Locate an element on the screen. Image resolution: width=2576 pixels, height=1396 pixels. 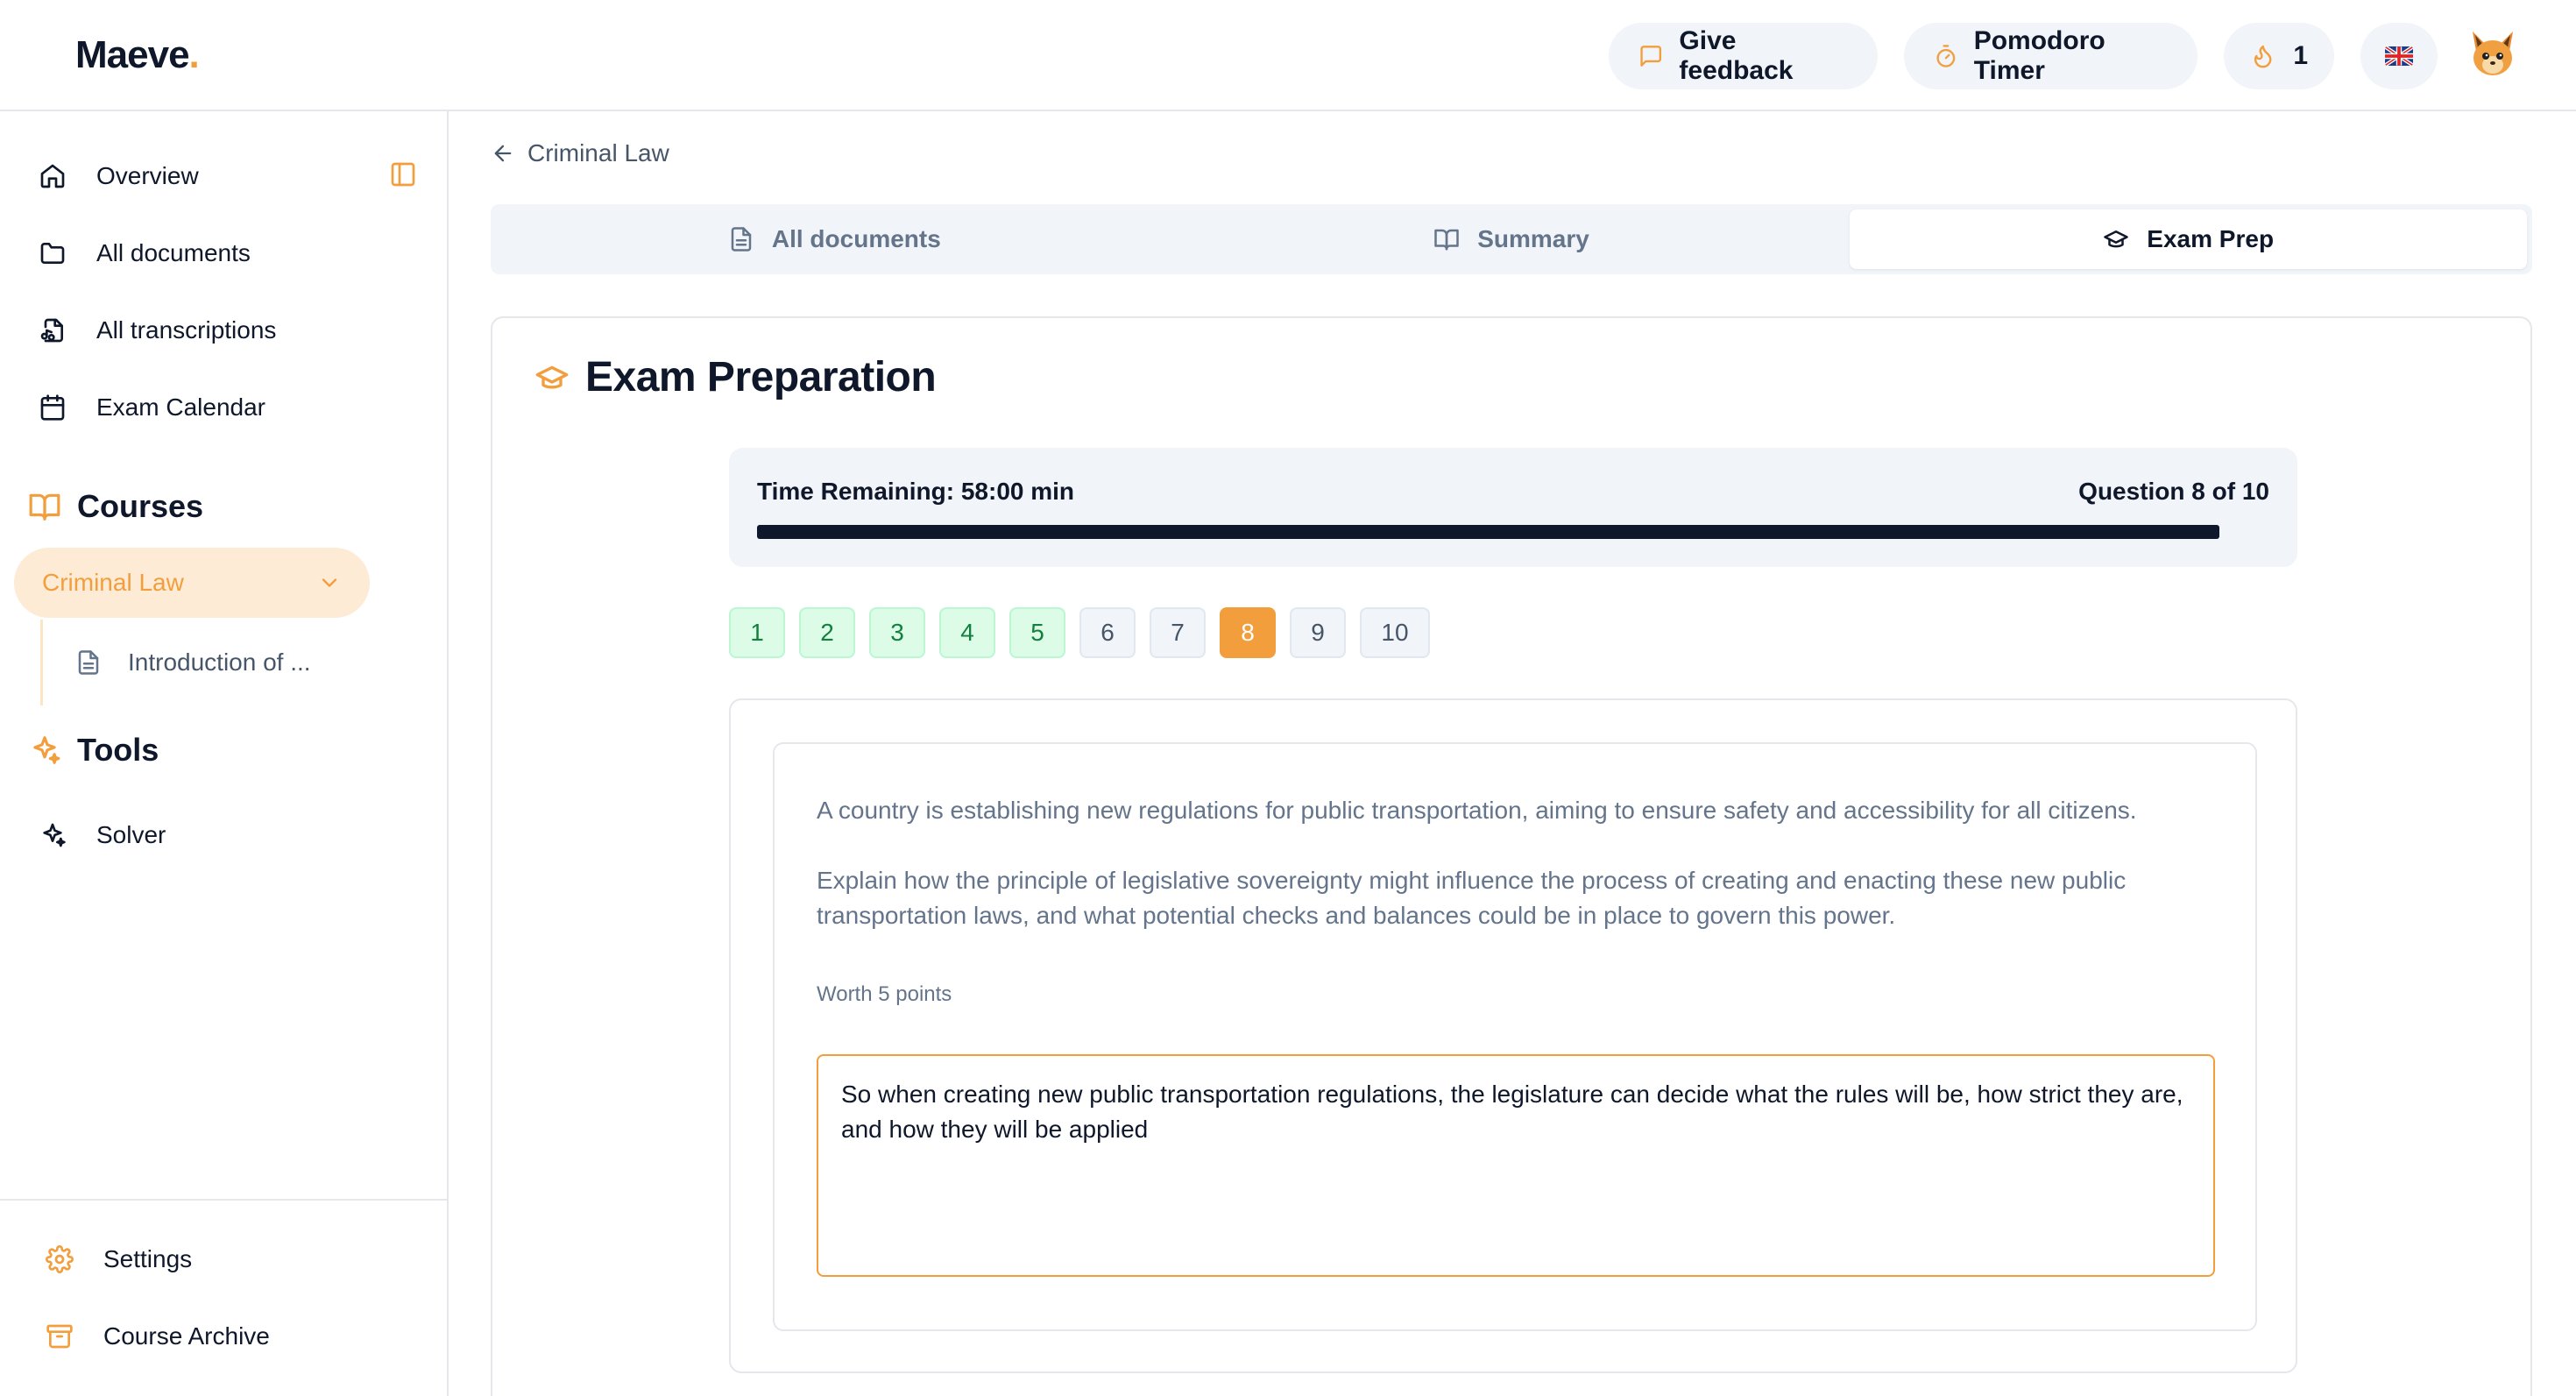
sidebar-item-label: Solver is located at coordinates (131, 834).